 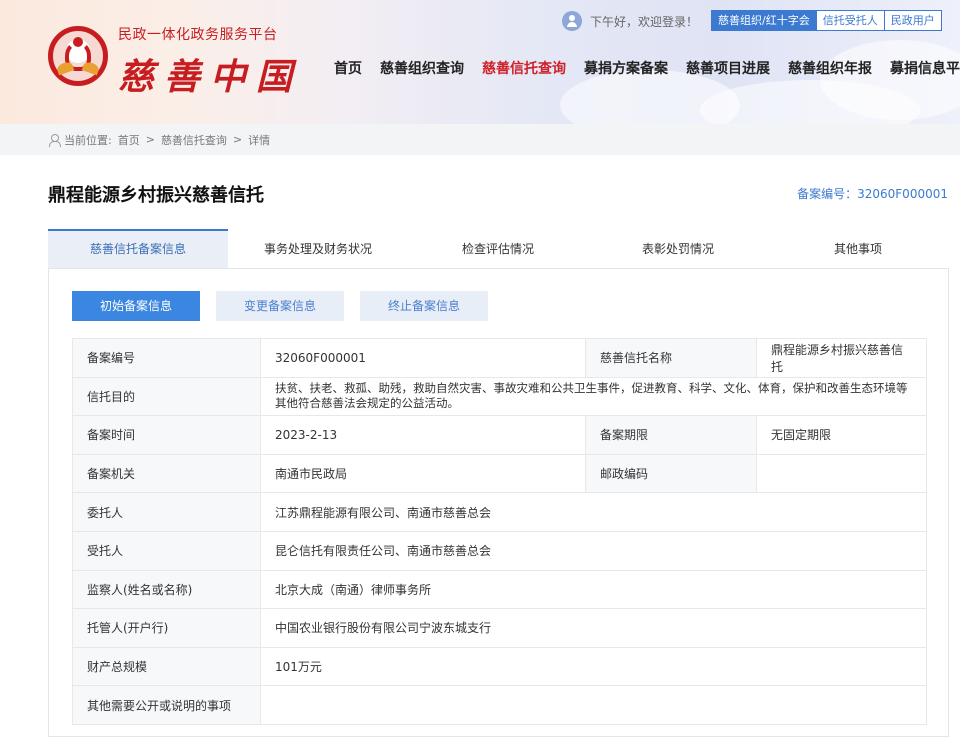 I want to click on nav-home: 首页, so click(x=348, y=68).